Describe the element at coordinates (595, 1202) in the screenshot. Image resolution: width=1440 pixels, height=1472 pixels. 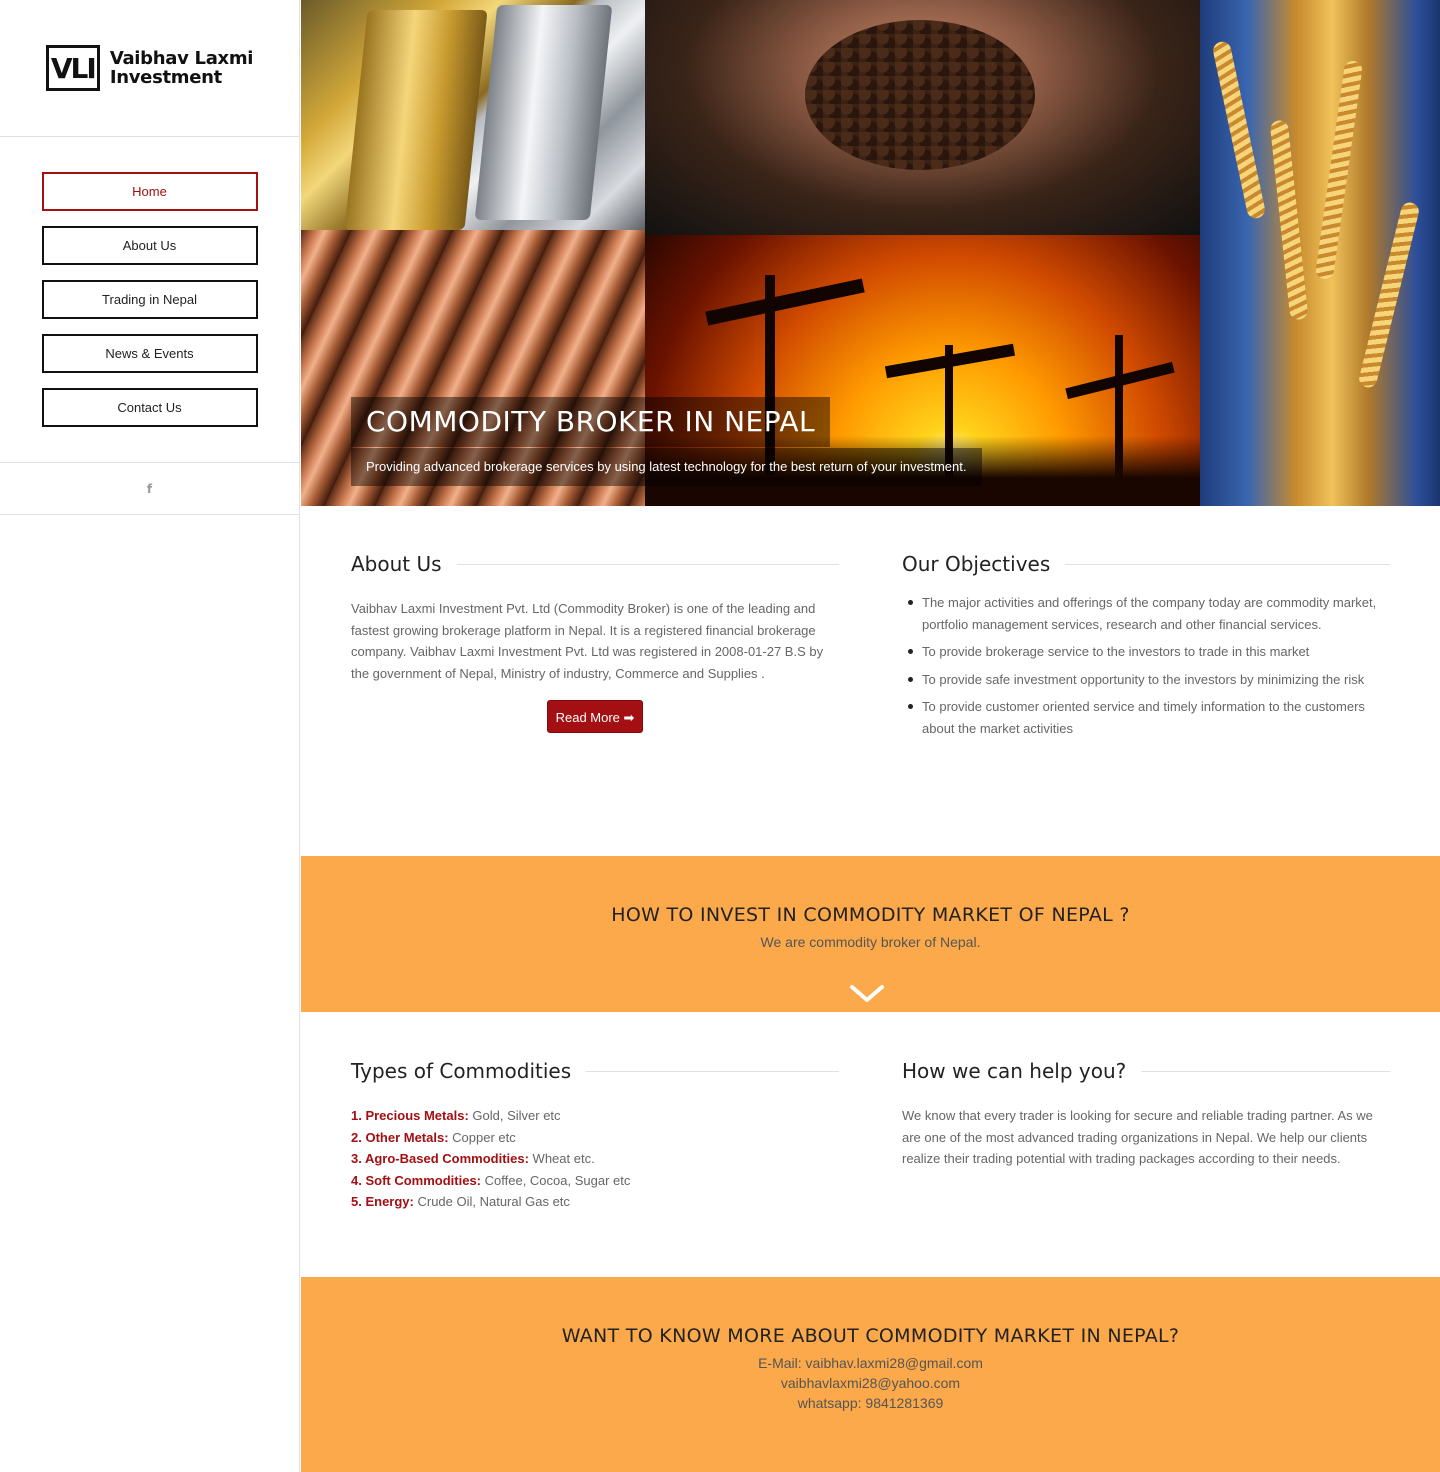
I see `commodity-item: 5. Energy: Crude Oil, Natural Gas etc` at that location.